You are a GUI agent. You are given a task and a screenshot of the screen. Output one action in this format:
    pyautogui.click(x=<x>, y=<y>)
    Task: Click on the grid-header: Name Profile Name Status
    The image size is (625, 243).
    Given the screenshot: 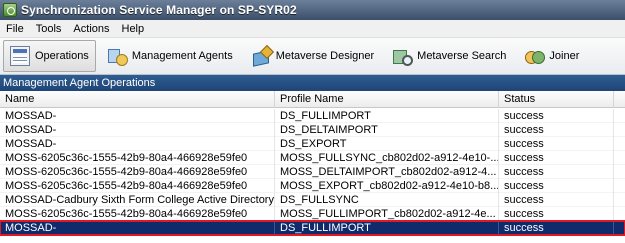 What is the action you would take?
    pyautogui.click(x=312, y=99)
    